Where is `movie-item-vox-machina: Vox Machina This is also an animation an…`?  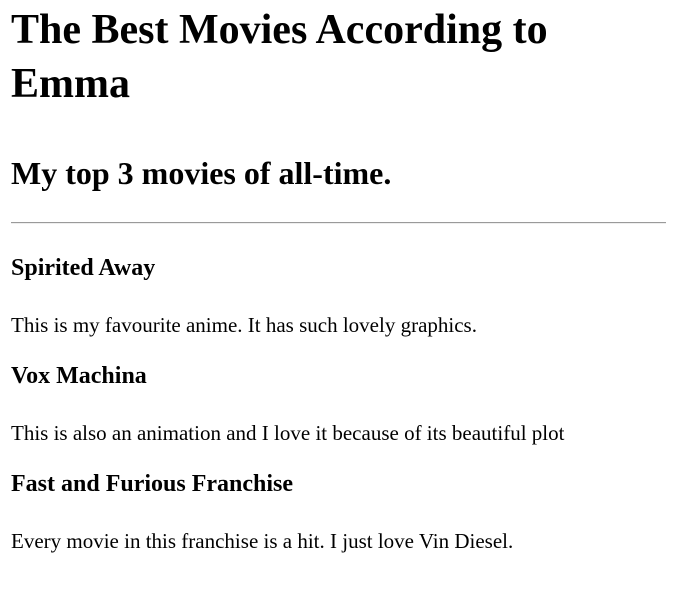
movie-item-vox-machina: Vox Machina This is also an animation an… is located at coordinates (338, 404).